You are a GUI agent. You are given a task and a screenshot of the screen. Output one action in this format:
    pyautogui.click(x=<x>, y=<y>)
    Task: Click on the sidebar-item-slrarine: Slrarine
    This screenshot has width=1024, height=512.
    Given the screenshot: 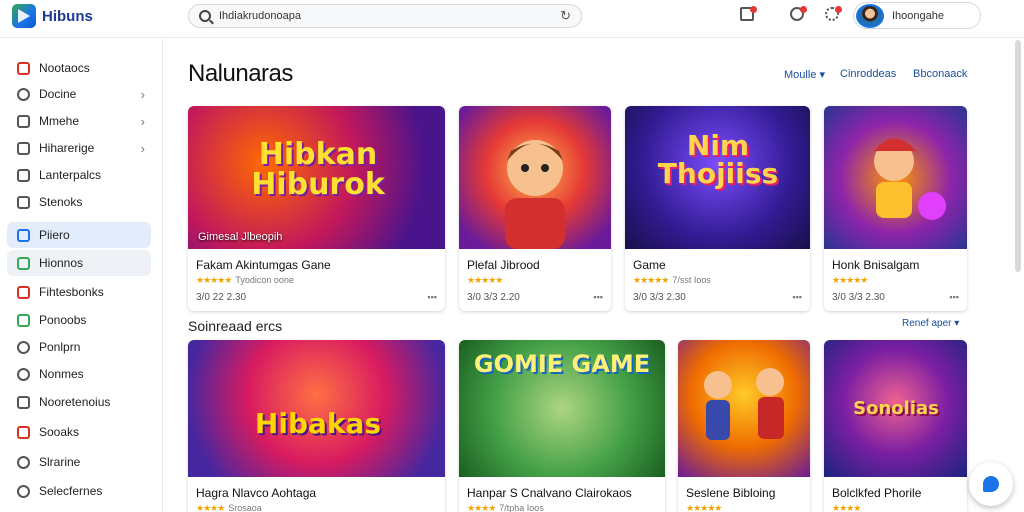 What is the action you would take?
    pyautogui.click(x=79, y=462)
    